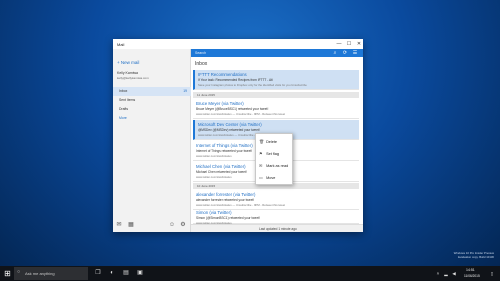  What do you see at coordinates (127, 73) in the screenshot?
I see `account-name: Kelly Kamiwa` at bounding box center [127, 73].